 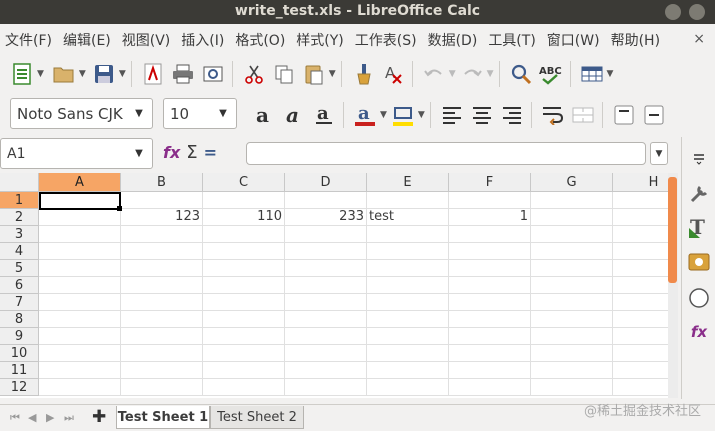 What do you see at coordinates (294, 115) in the screenshot?
I see `italic-icon: a` at bounding box center [294, 115].